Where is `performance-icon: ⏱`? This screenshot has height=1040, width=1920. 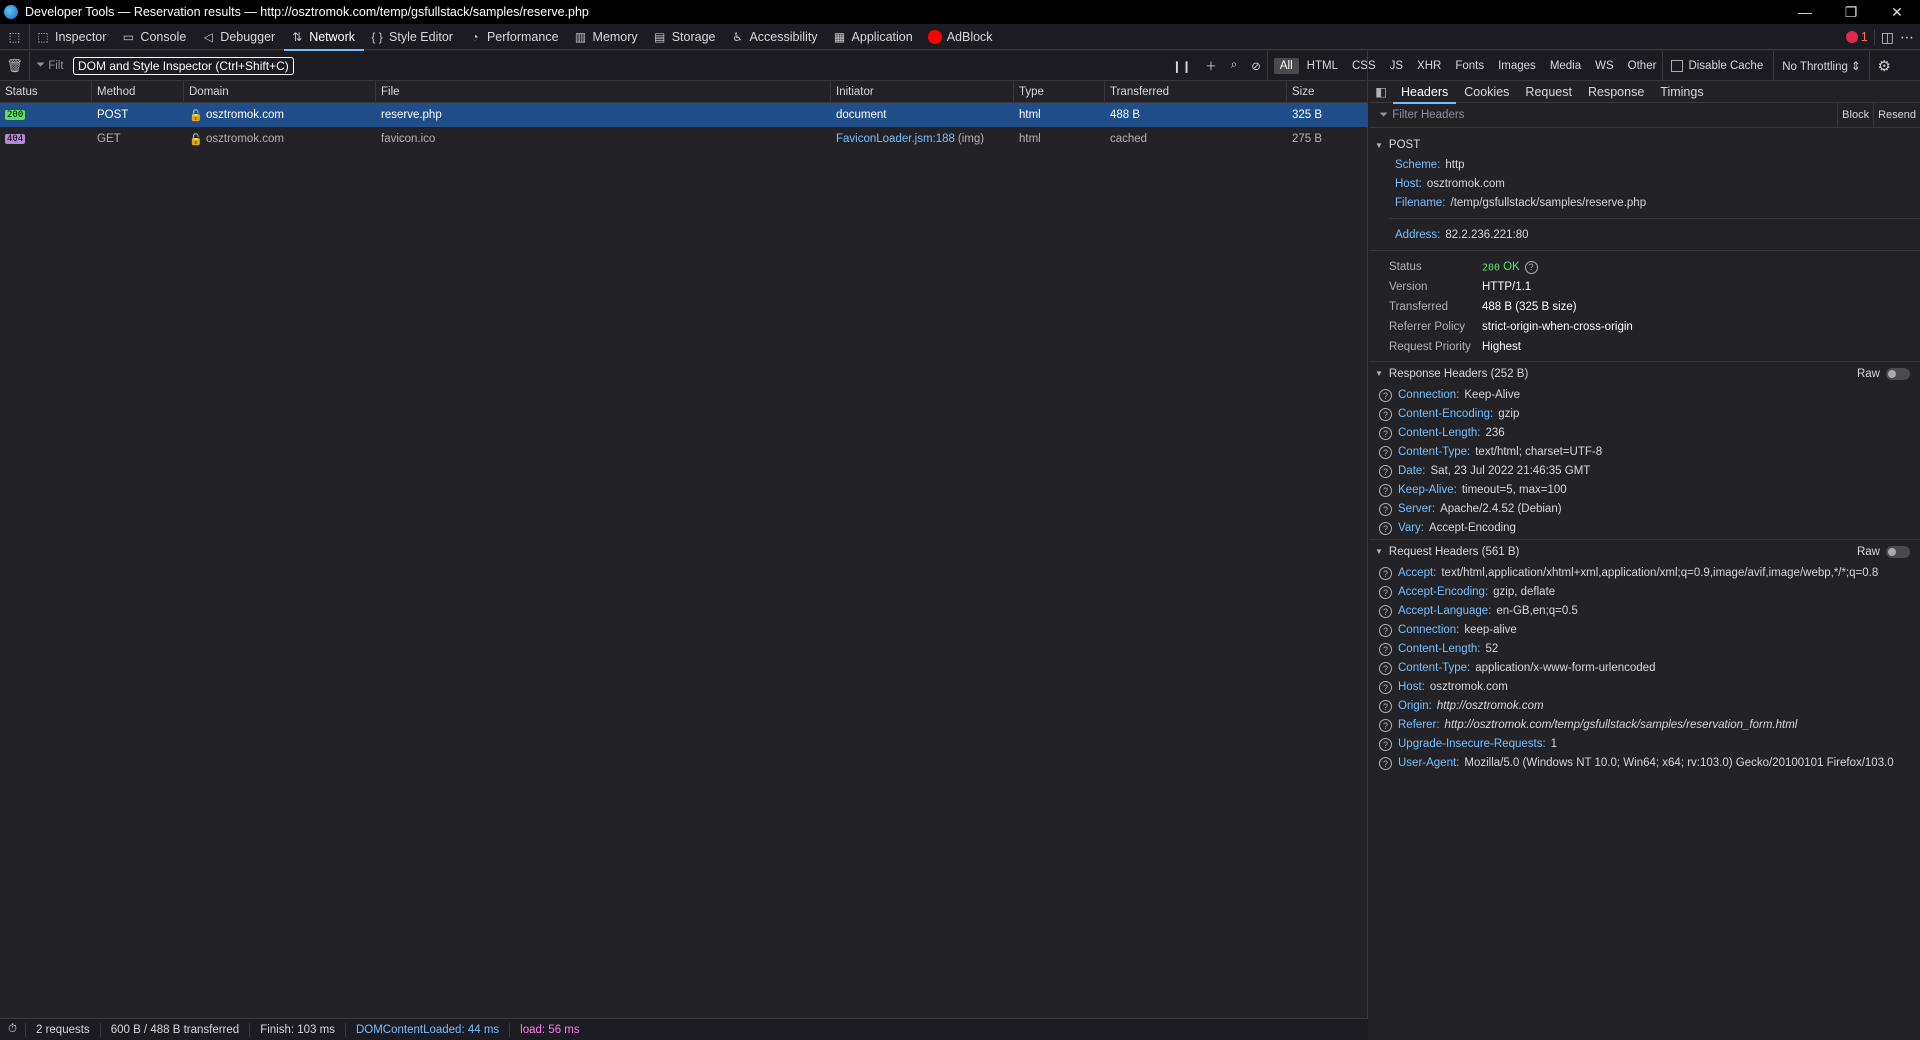
performance-icon: ⏱ is located at coordinates (13, 1029).